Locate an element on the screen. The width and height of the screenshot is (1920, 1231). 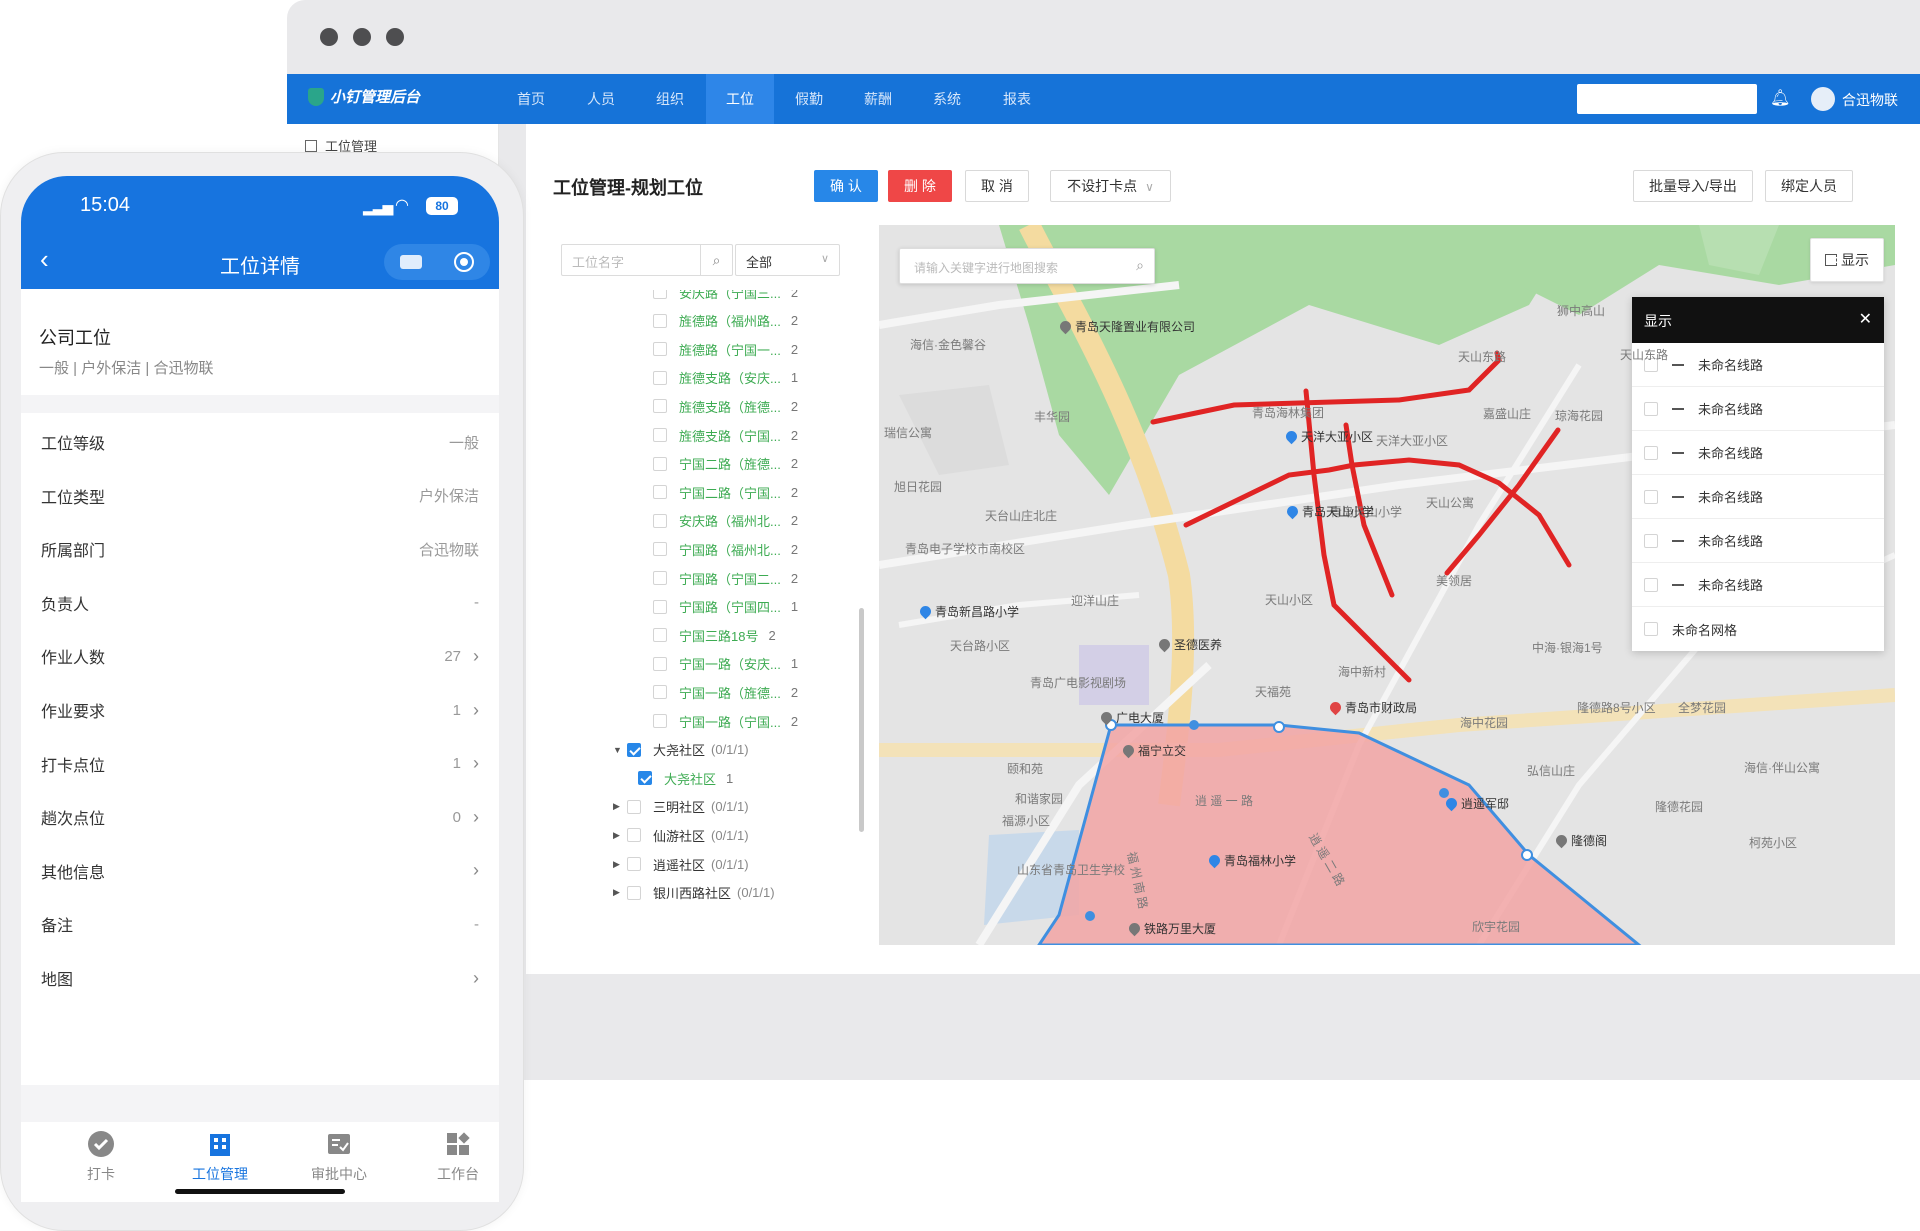
tree-leaf-item: 旌德支路（安庆... 1 is located at coordinates (725, 378).